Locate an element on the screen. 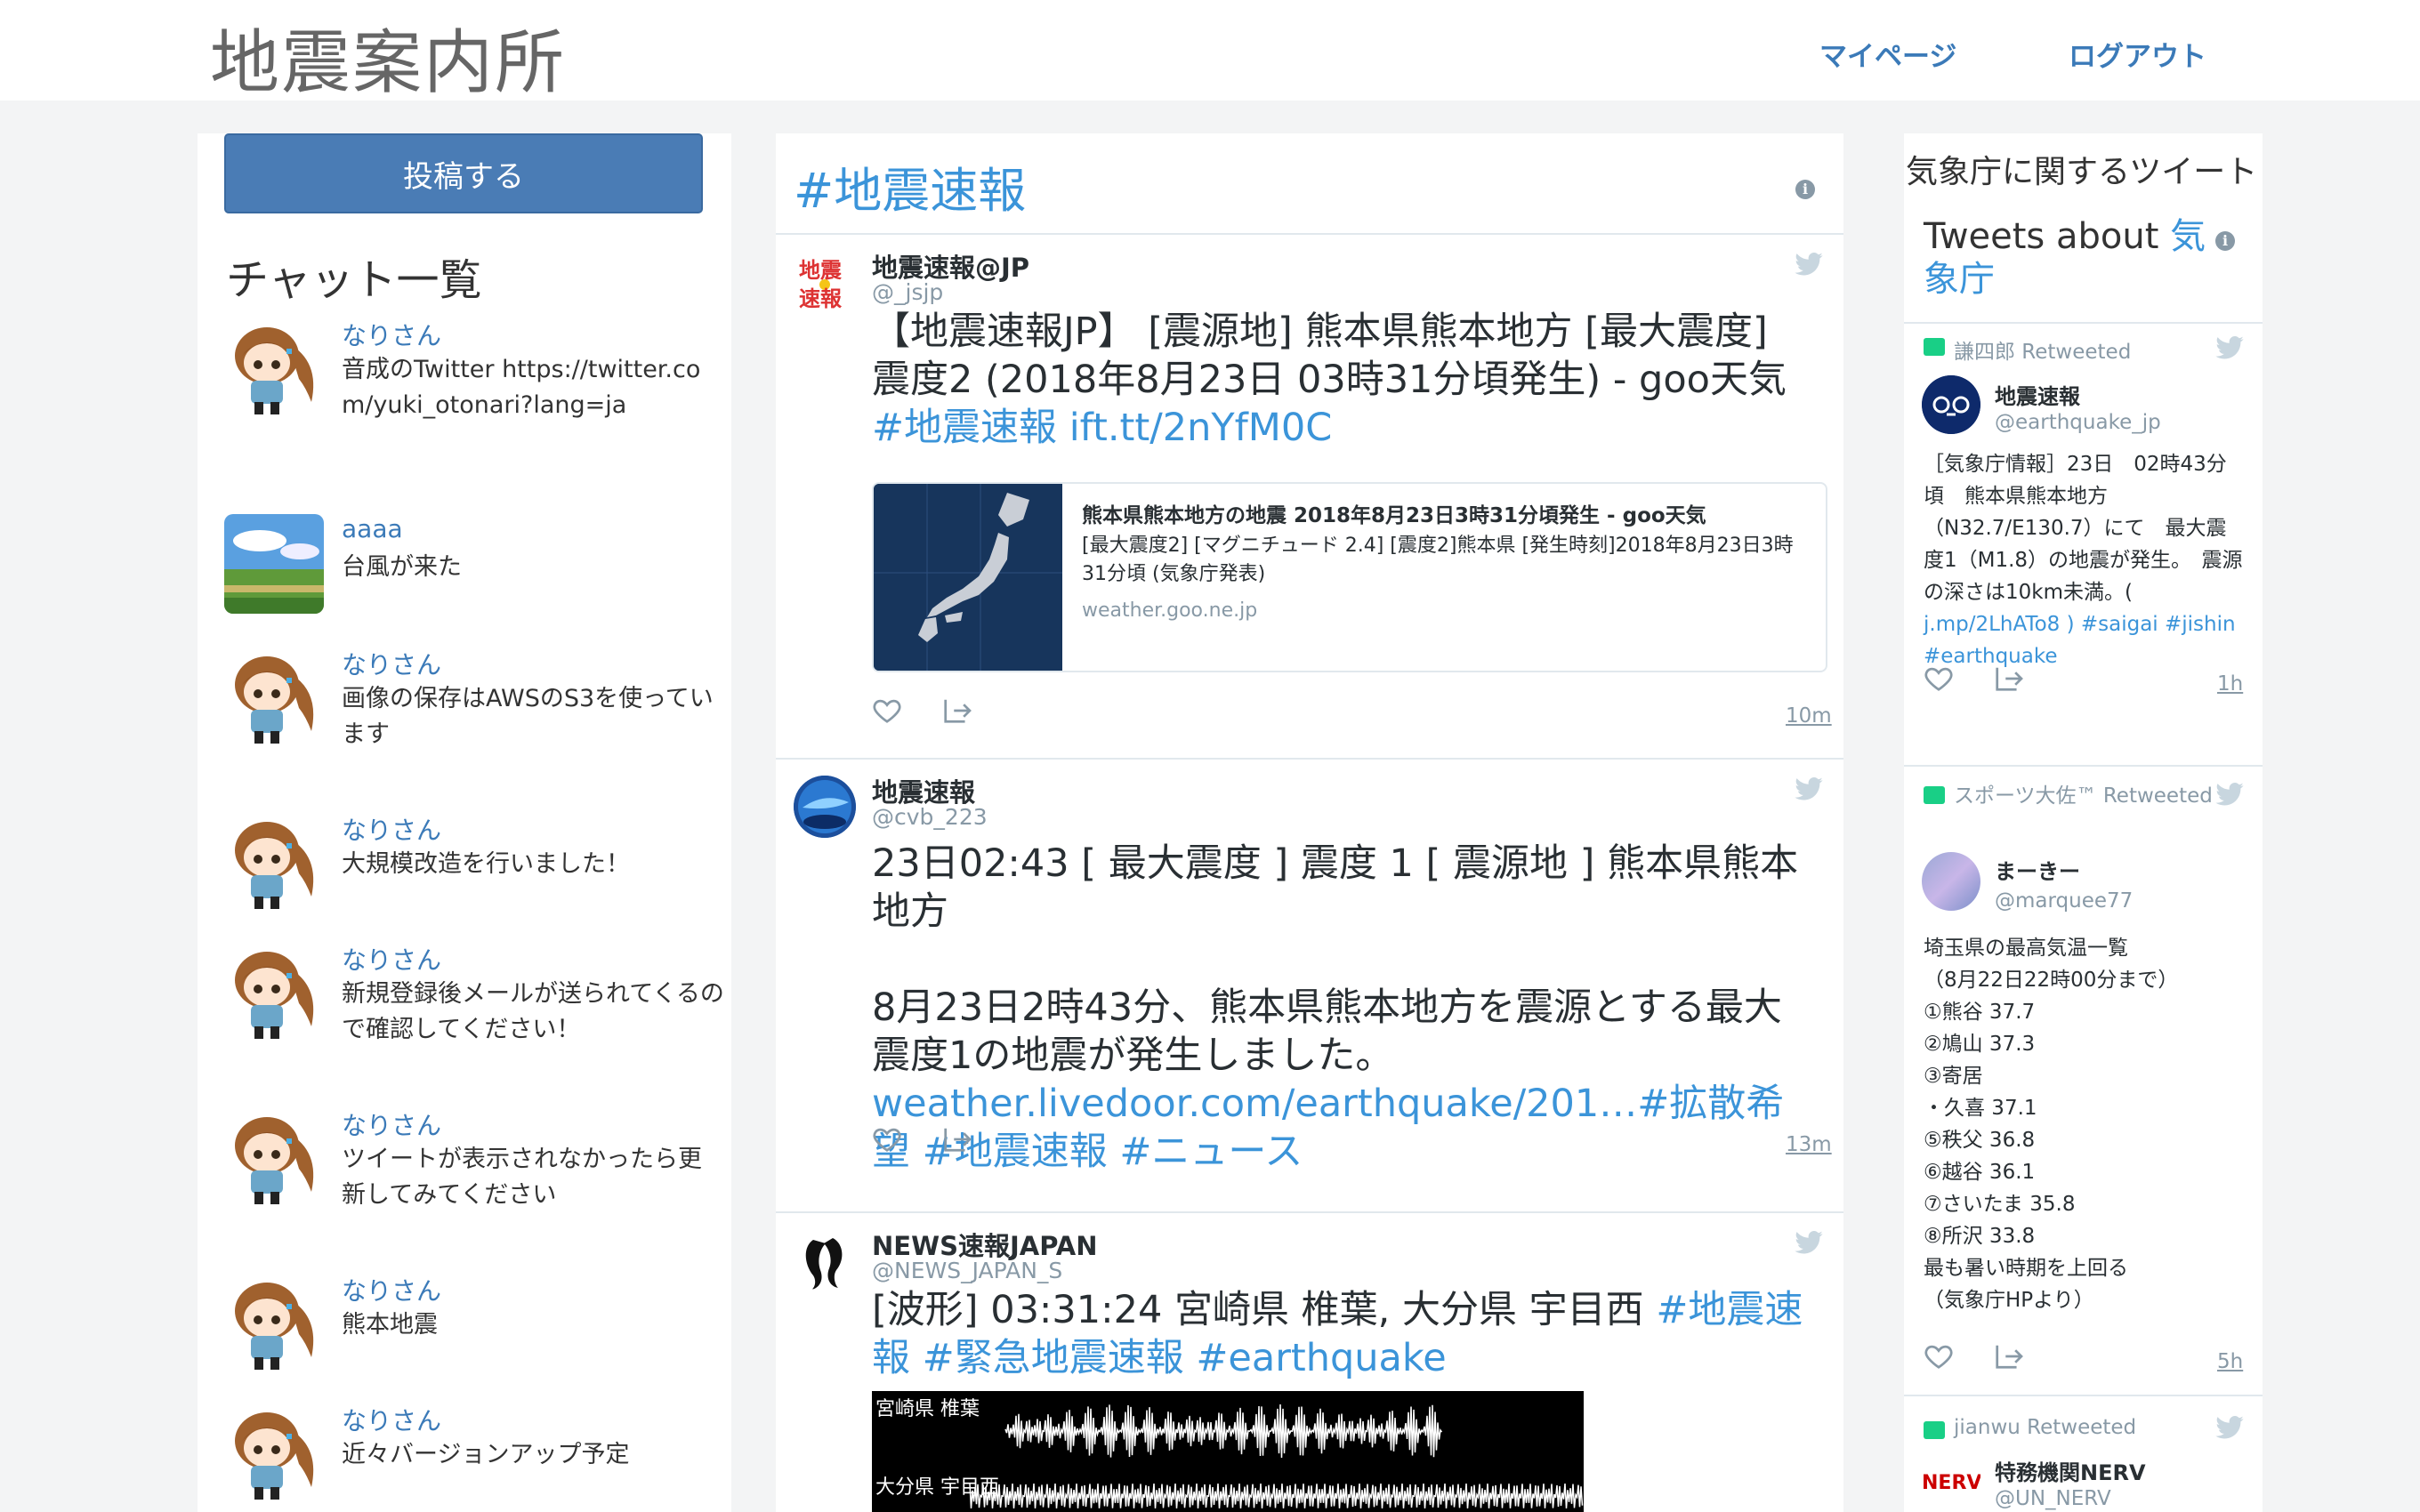 This screenshot has height=1512, width=2420. waveform-image: 宮崎県 椎葉 大分県 宇目西 is located at coordinates (1228, 1451).